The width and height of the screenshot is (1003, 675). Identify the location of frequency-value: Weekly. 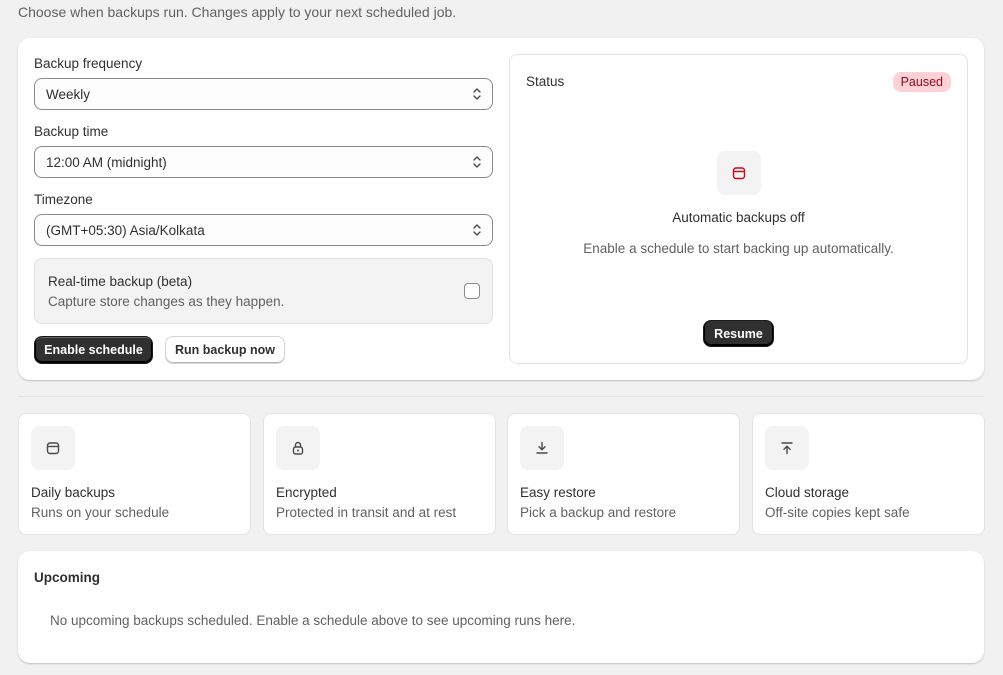
(68, 94).